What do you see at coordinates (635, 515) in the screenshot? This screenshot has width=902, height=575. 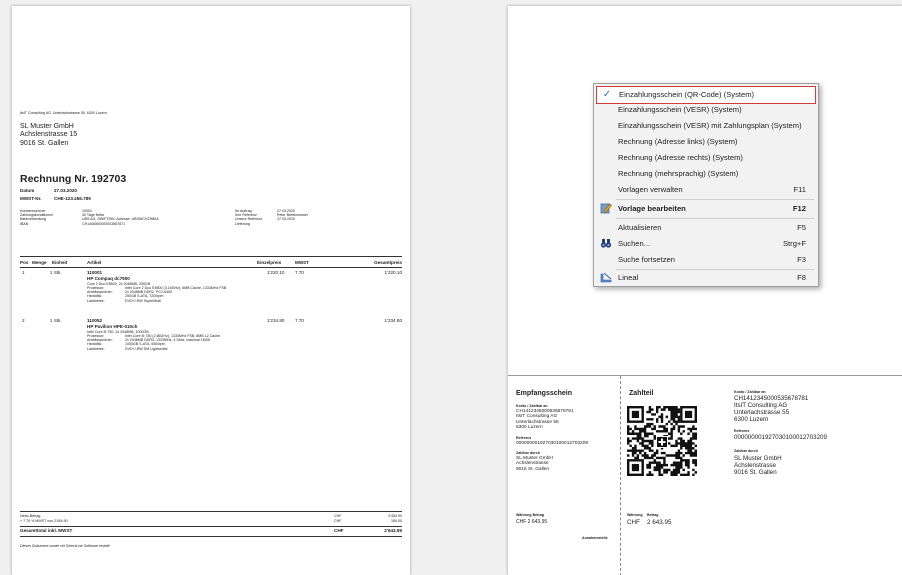 I see `payment-currency-label: Währung` at bounding box center [635, 515].